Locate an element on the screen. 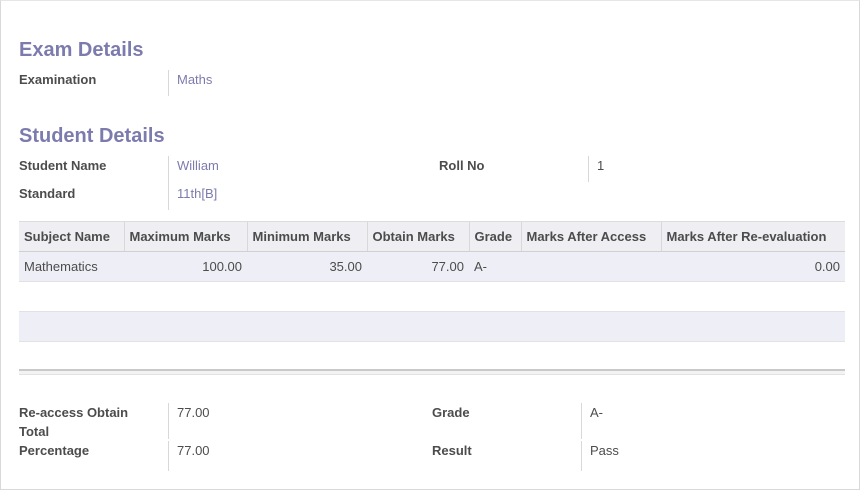 The image size is (862, 492). col-maximum-marks: Maximum Marks is located at coordinates (185, 236).